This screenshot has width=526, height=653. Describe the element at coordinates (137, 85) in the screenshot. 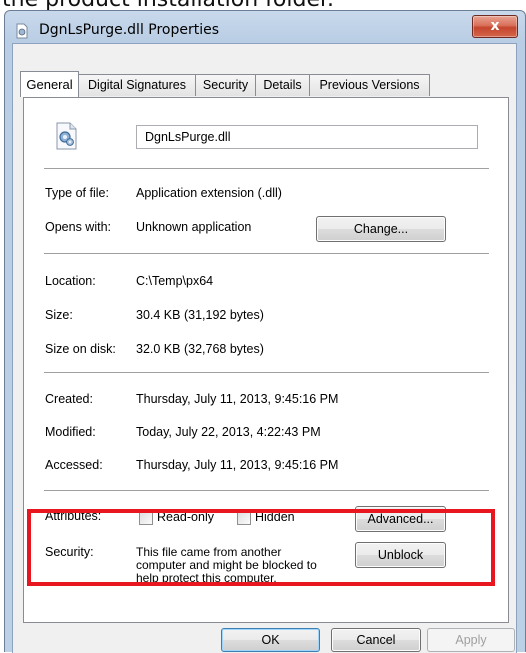

I see `tab-digital-signatures: Digital Signatures` at that location.